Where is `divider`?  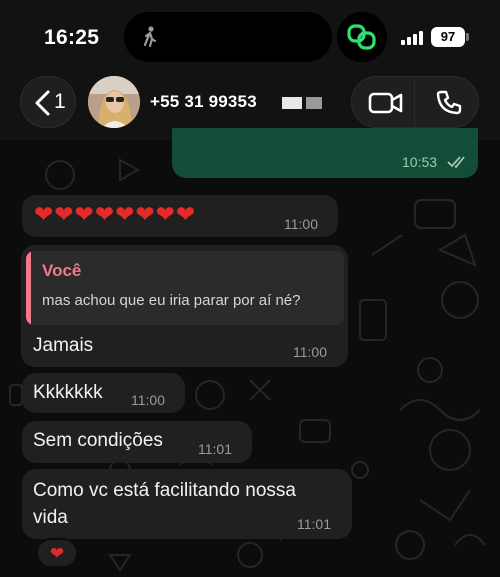 divider is located at coordinates (414, 103).